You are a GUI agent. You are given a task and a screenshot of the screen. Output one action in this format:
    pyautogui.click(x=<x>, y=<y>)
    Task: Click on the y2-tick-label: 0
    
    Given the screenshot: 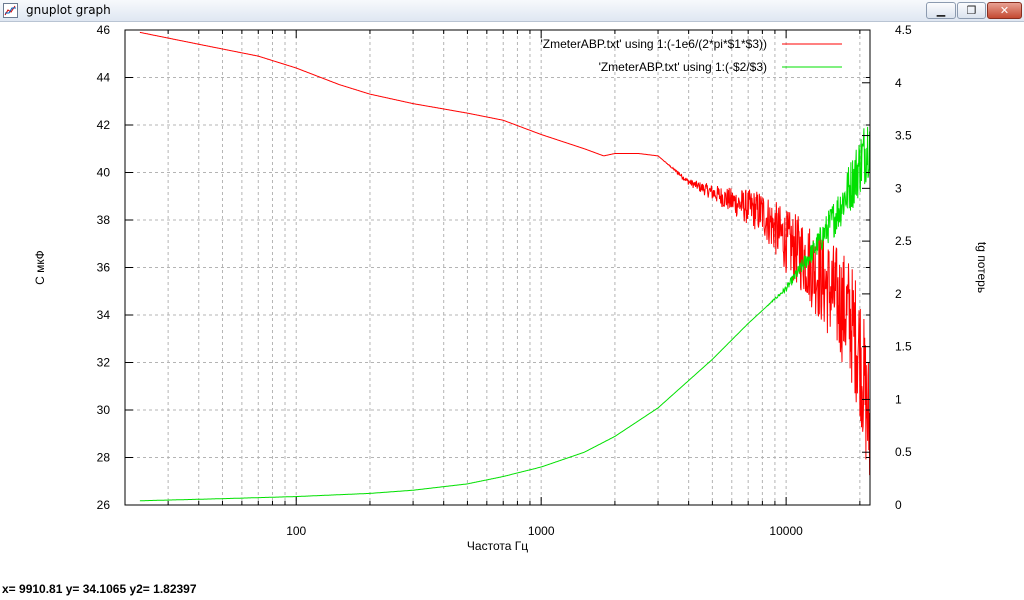 What is the action you would take?
    pyautogui.click(x=898, y=505)
    